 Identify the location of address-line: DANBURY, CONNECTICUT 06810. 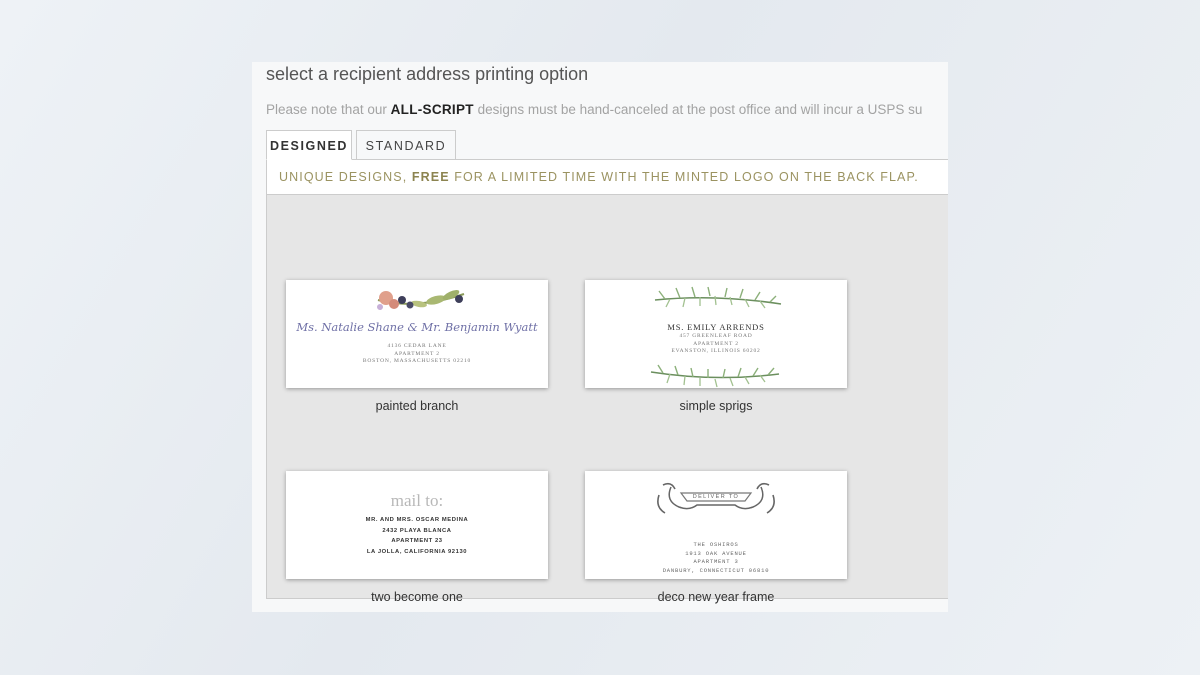
(716, 570).